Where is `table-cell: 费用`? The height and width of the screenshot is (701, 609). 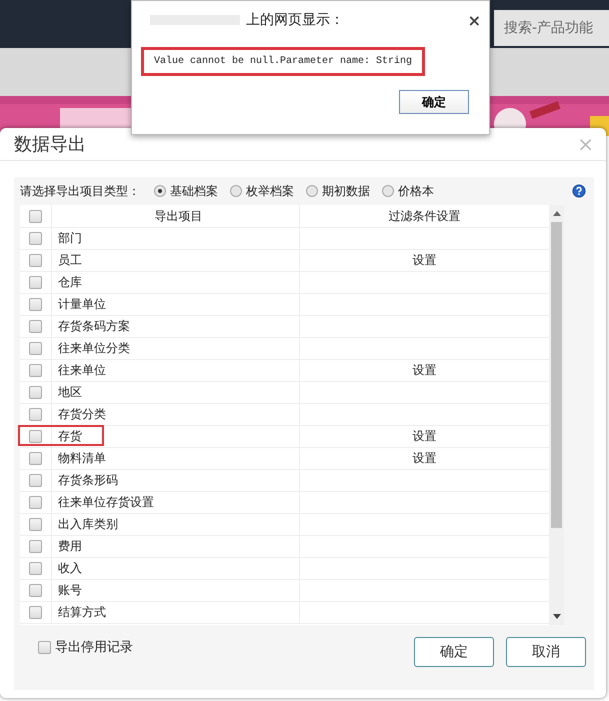
table-cell: 费用 is located at coordinates (176, 546).